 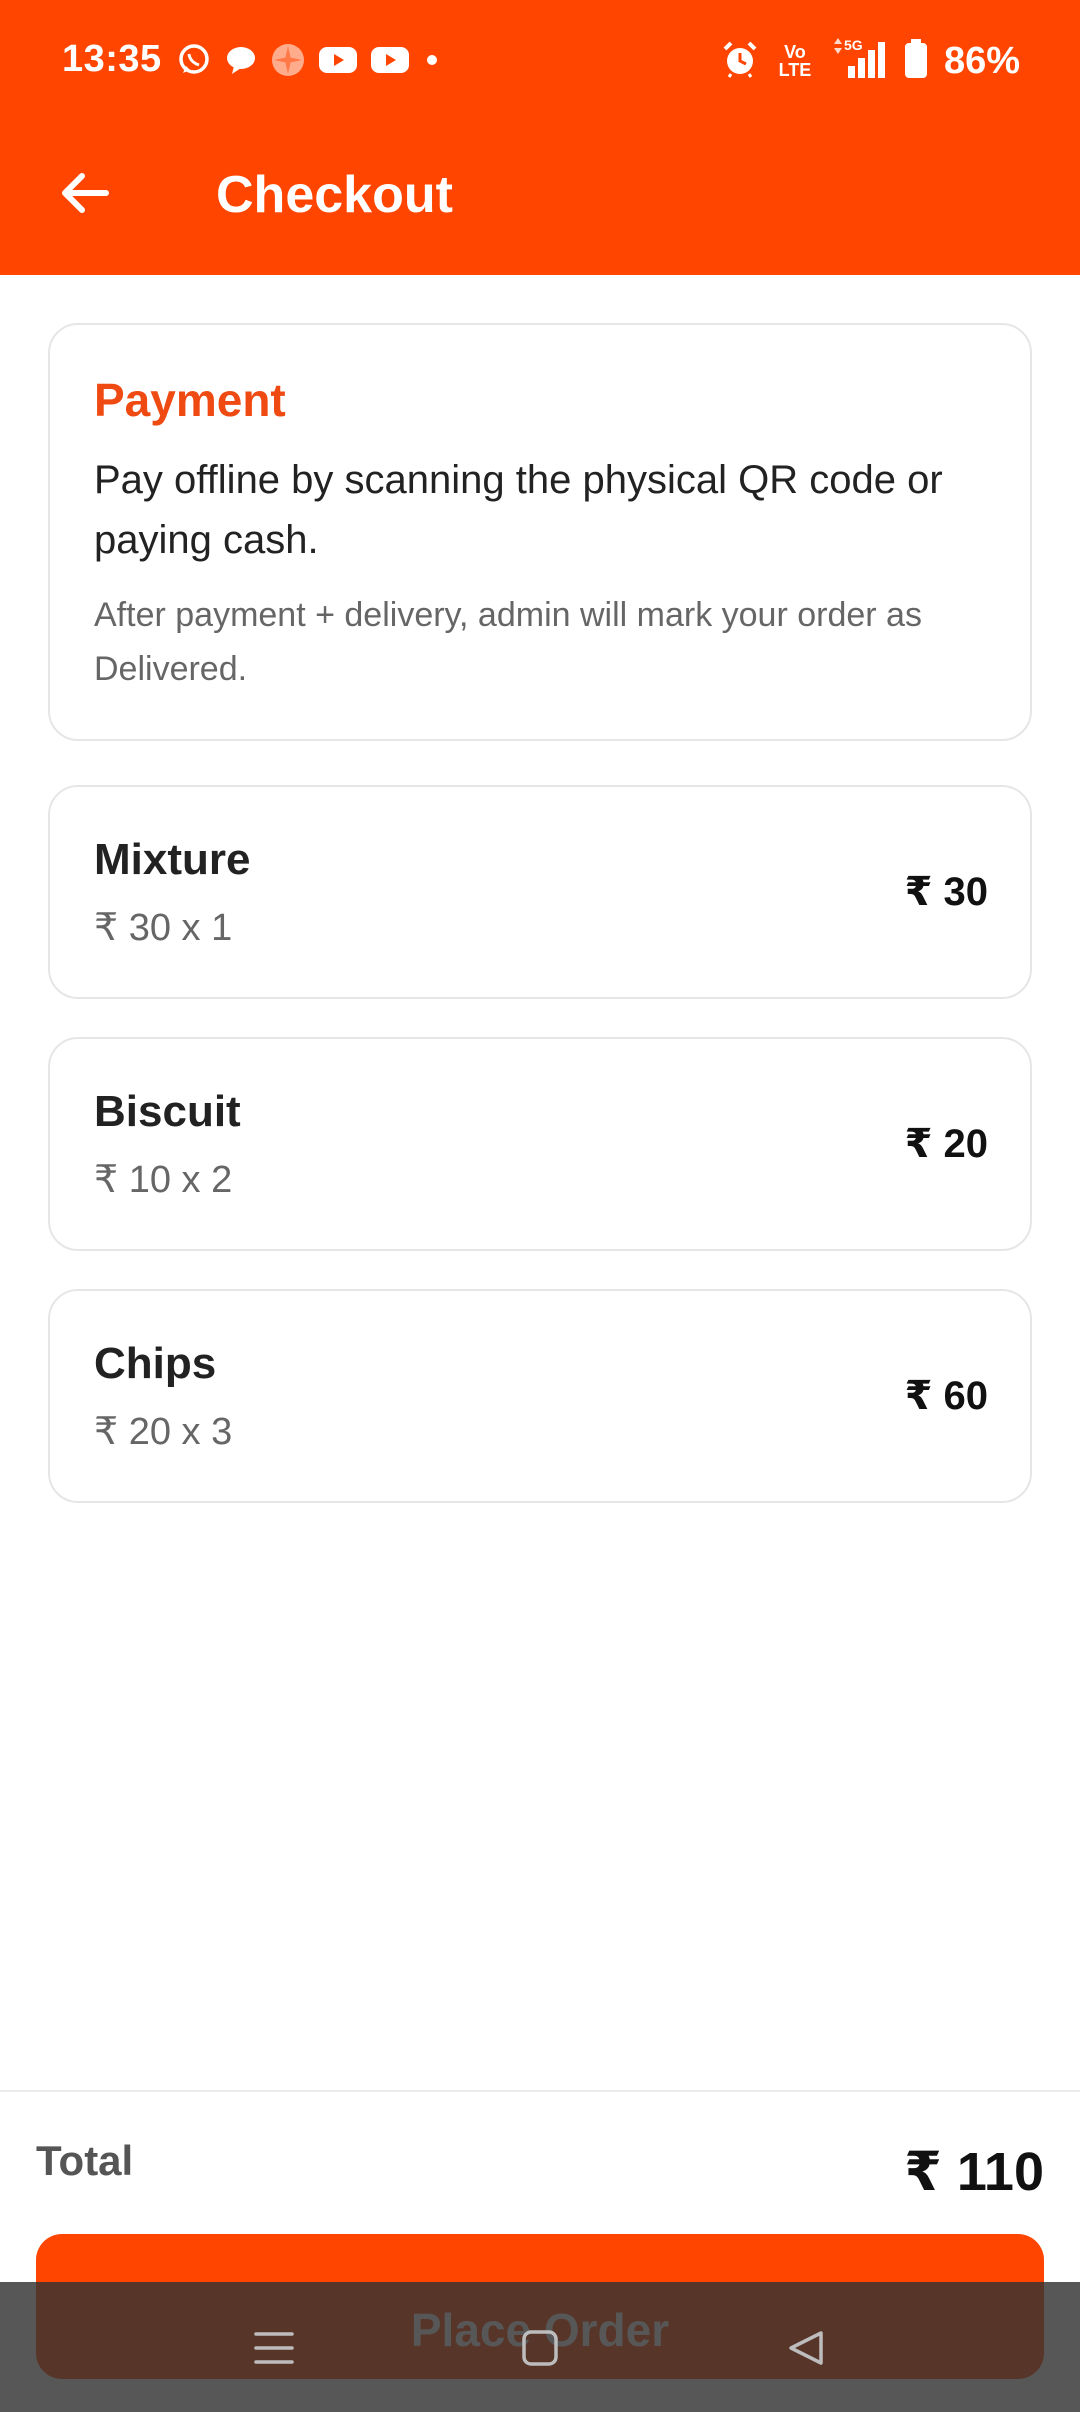 I want to click on status-right: Vo LTE 5G 86%, so click(x=870, y=61).